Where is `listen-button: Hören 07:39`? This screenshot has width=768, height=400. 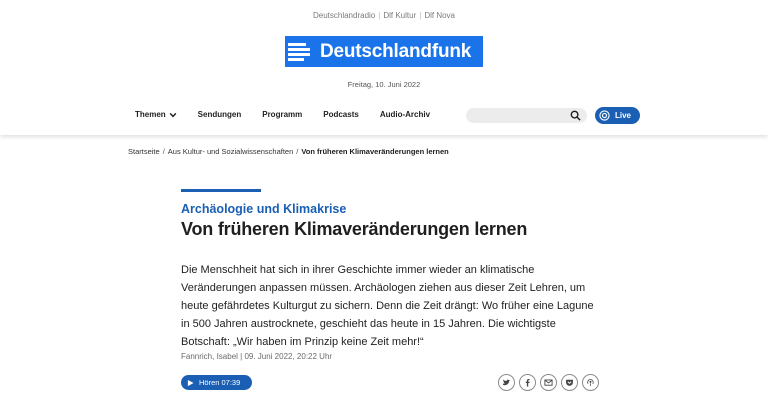
listen-button: Hören 07:39 is located at coordinates (216, 382).